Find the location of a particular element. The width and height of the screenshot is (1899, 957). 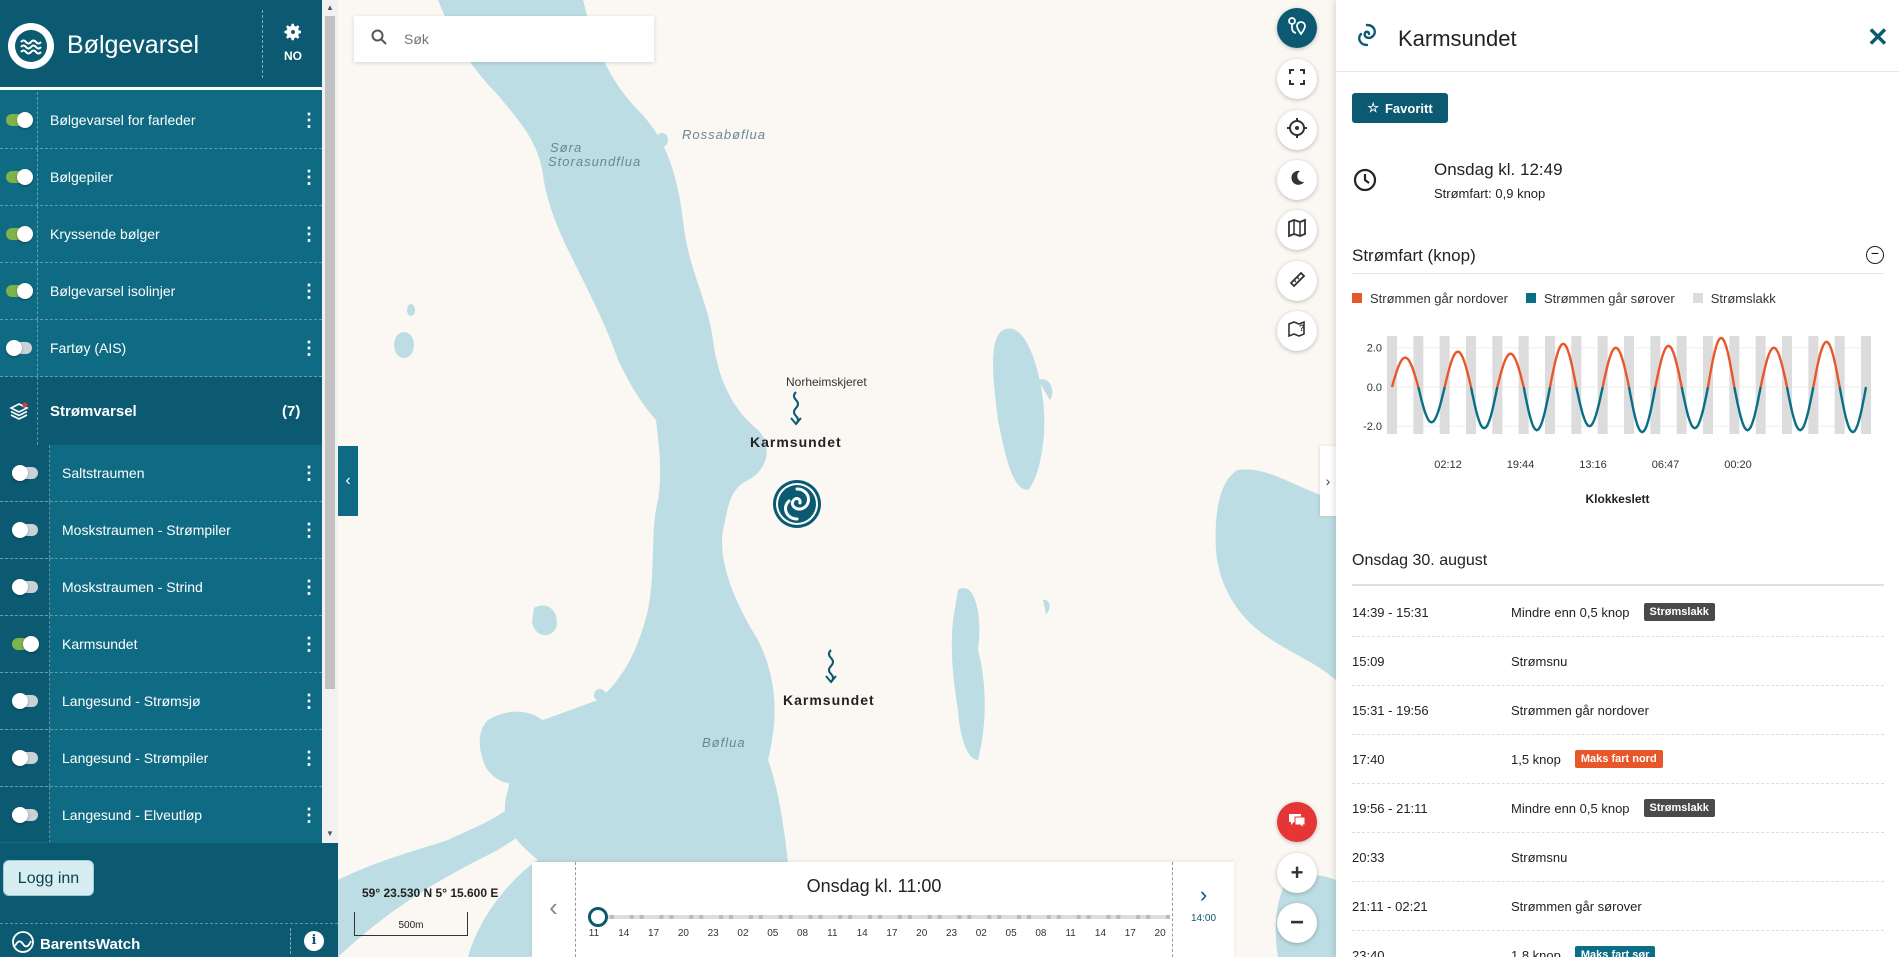

chart-y-tick-label: 0.0 is located at coordinates (1374, 388).